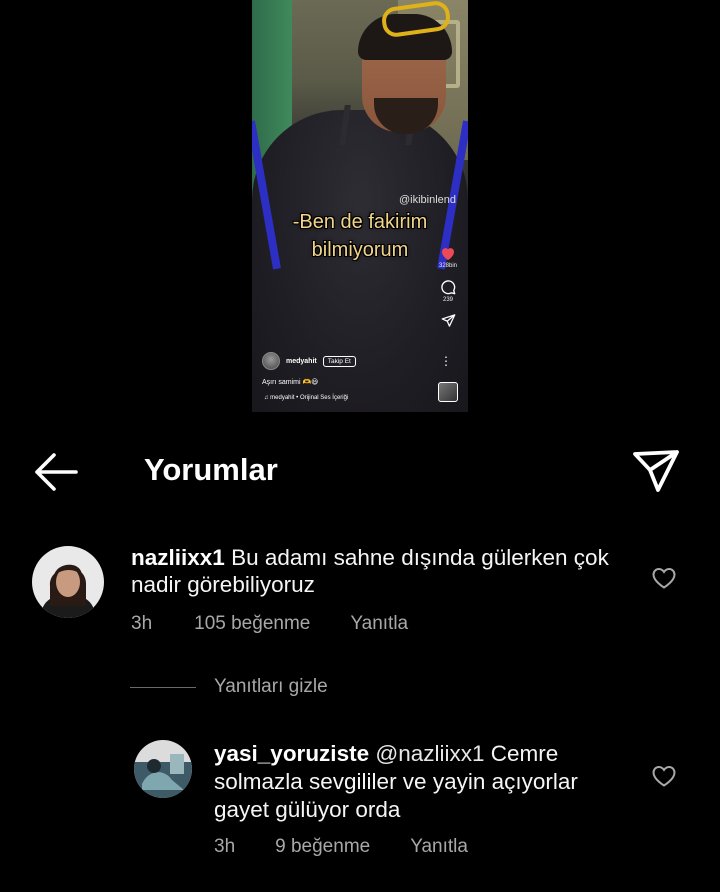  I want to click on comments-header: Yorumlar, so click(360, 471).